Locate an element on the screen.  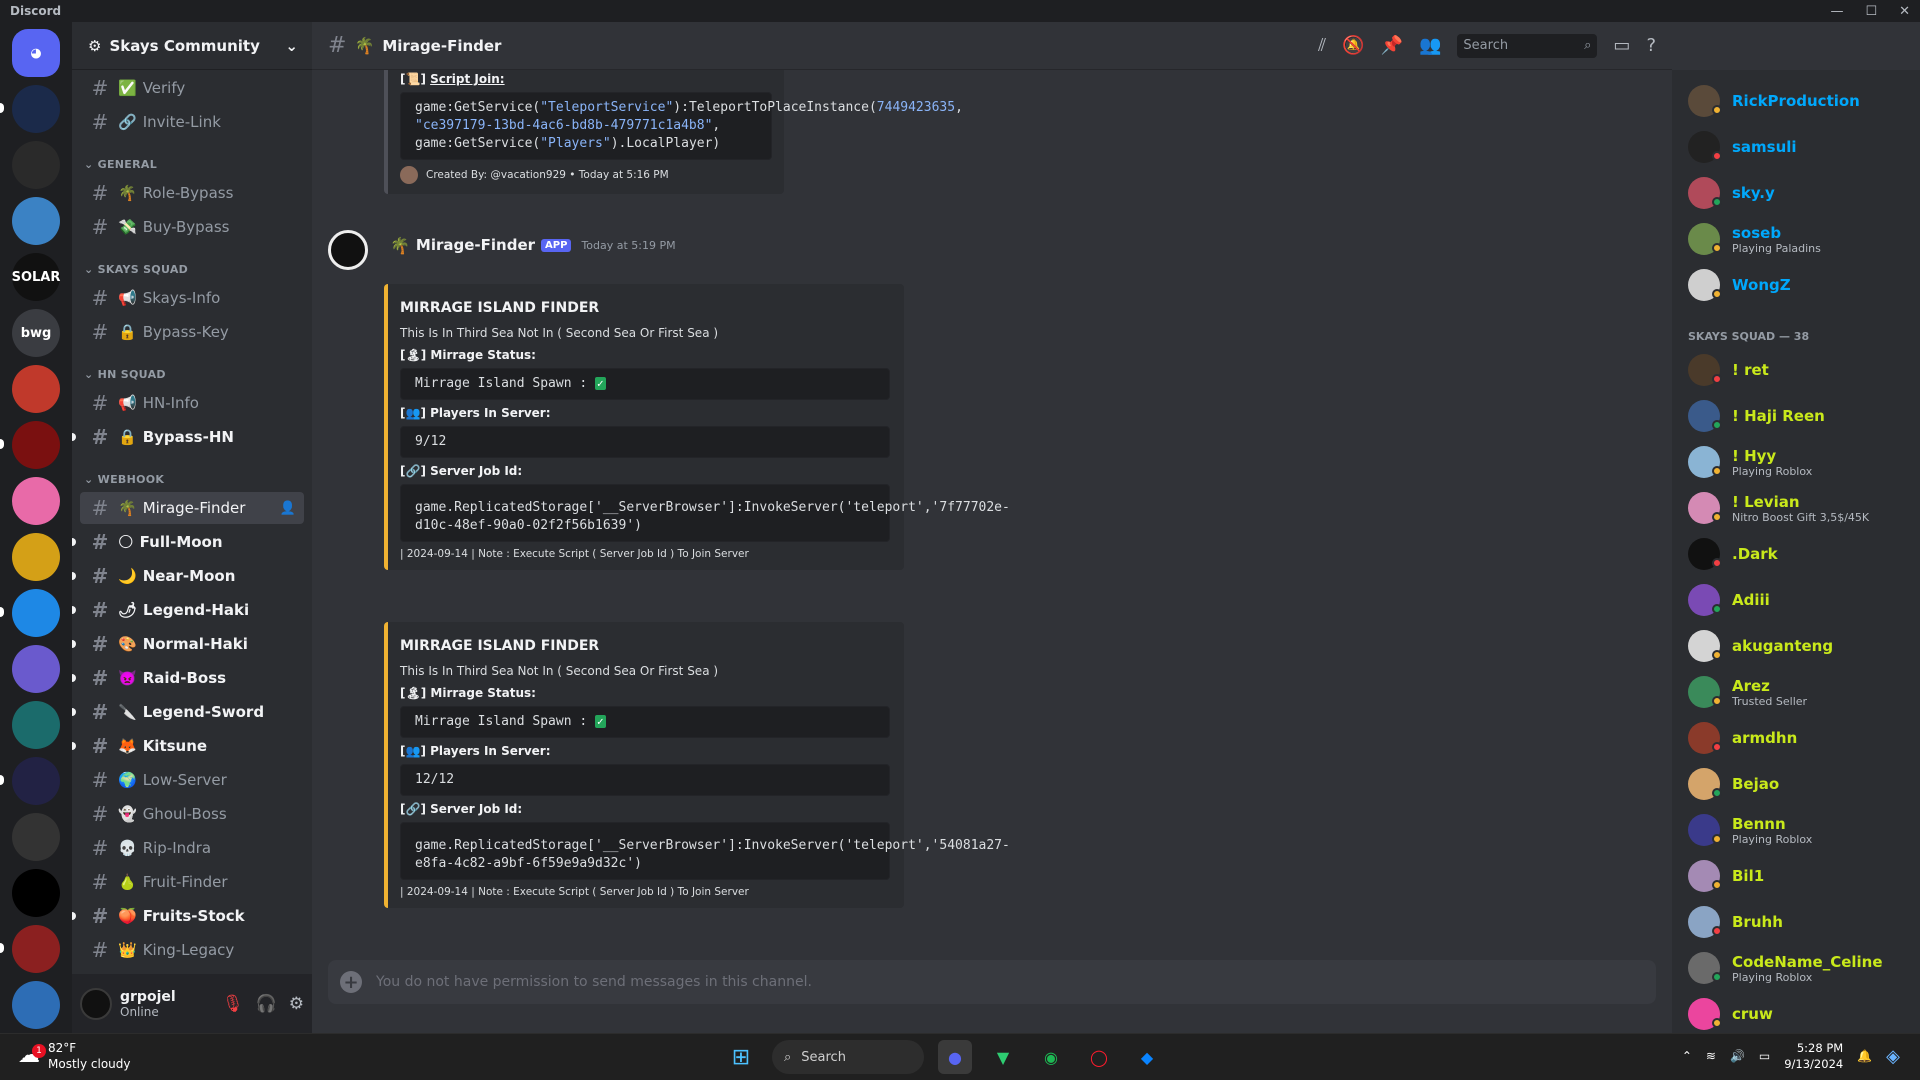
member-item: Bennn Playing Roblox is located at coordinates (1796, 830).